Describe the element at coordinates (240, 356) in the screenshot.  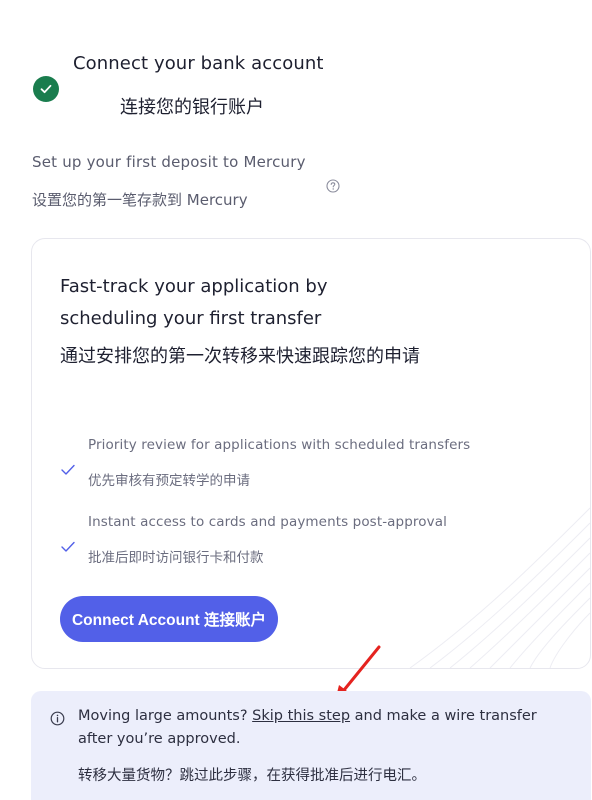
I see `card-title-translation: 通过安排您的第一次转移来快速跟踪您的申请` at that location.